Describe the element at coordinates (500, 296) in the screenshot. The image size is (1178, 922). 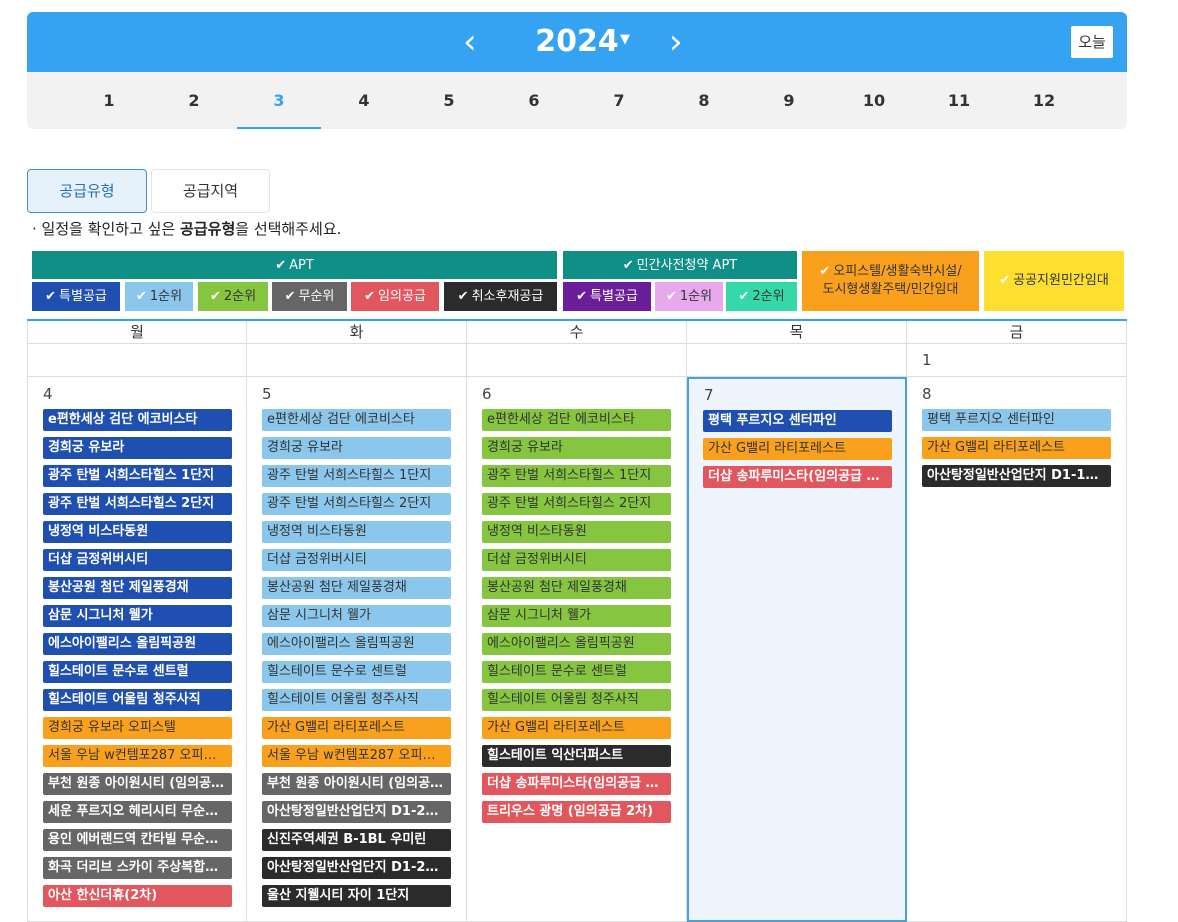
I see `filter-apt-chip-cancel: ✔ 취소후재공급` at that location.